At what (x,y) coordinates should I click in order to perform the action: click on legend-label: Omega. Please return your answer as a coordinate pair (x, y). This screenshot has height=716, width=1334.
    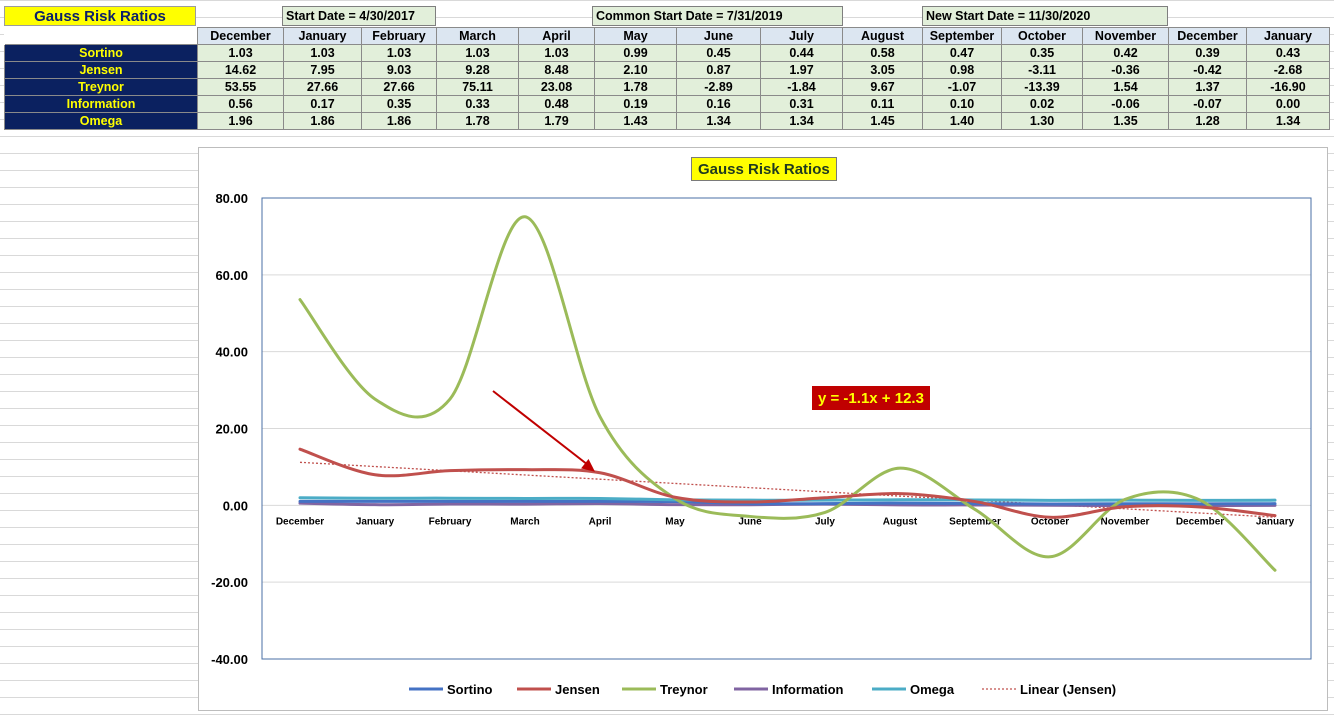
    Looking at the image, I should click on (932, 689).